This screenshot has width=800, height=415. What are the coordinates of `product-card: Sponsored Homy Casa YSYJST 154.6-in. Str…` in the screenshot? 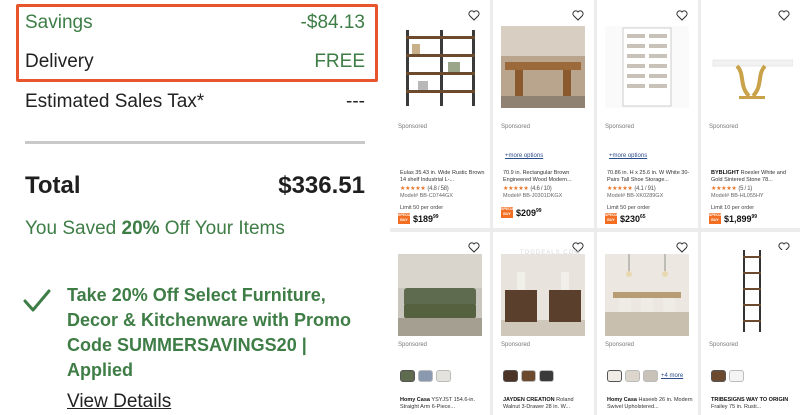 It's located at (440, 323).